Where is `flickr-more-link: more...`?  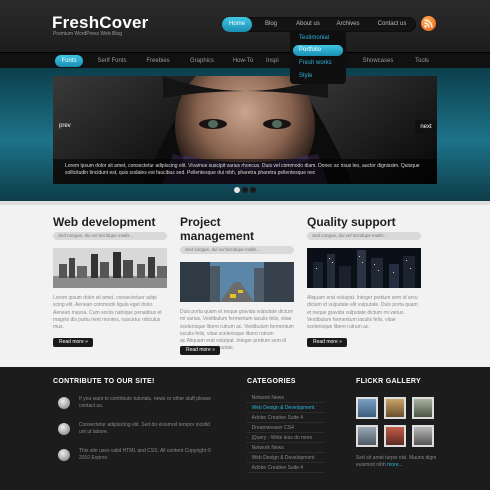
flickr-more-link: more... is located at coordinates (395, 465).